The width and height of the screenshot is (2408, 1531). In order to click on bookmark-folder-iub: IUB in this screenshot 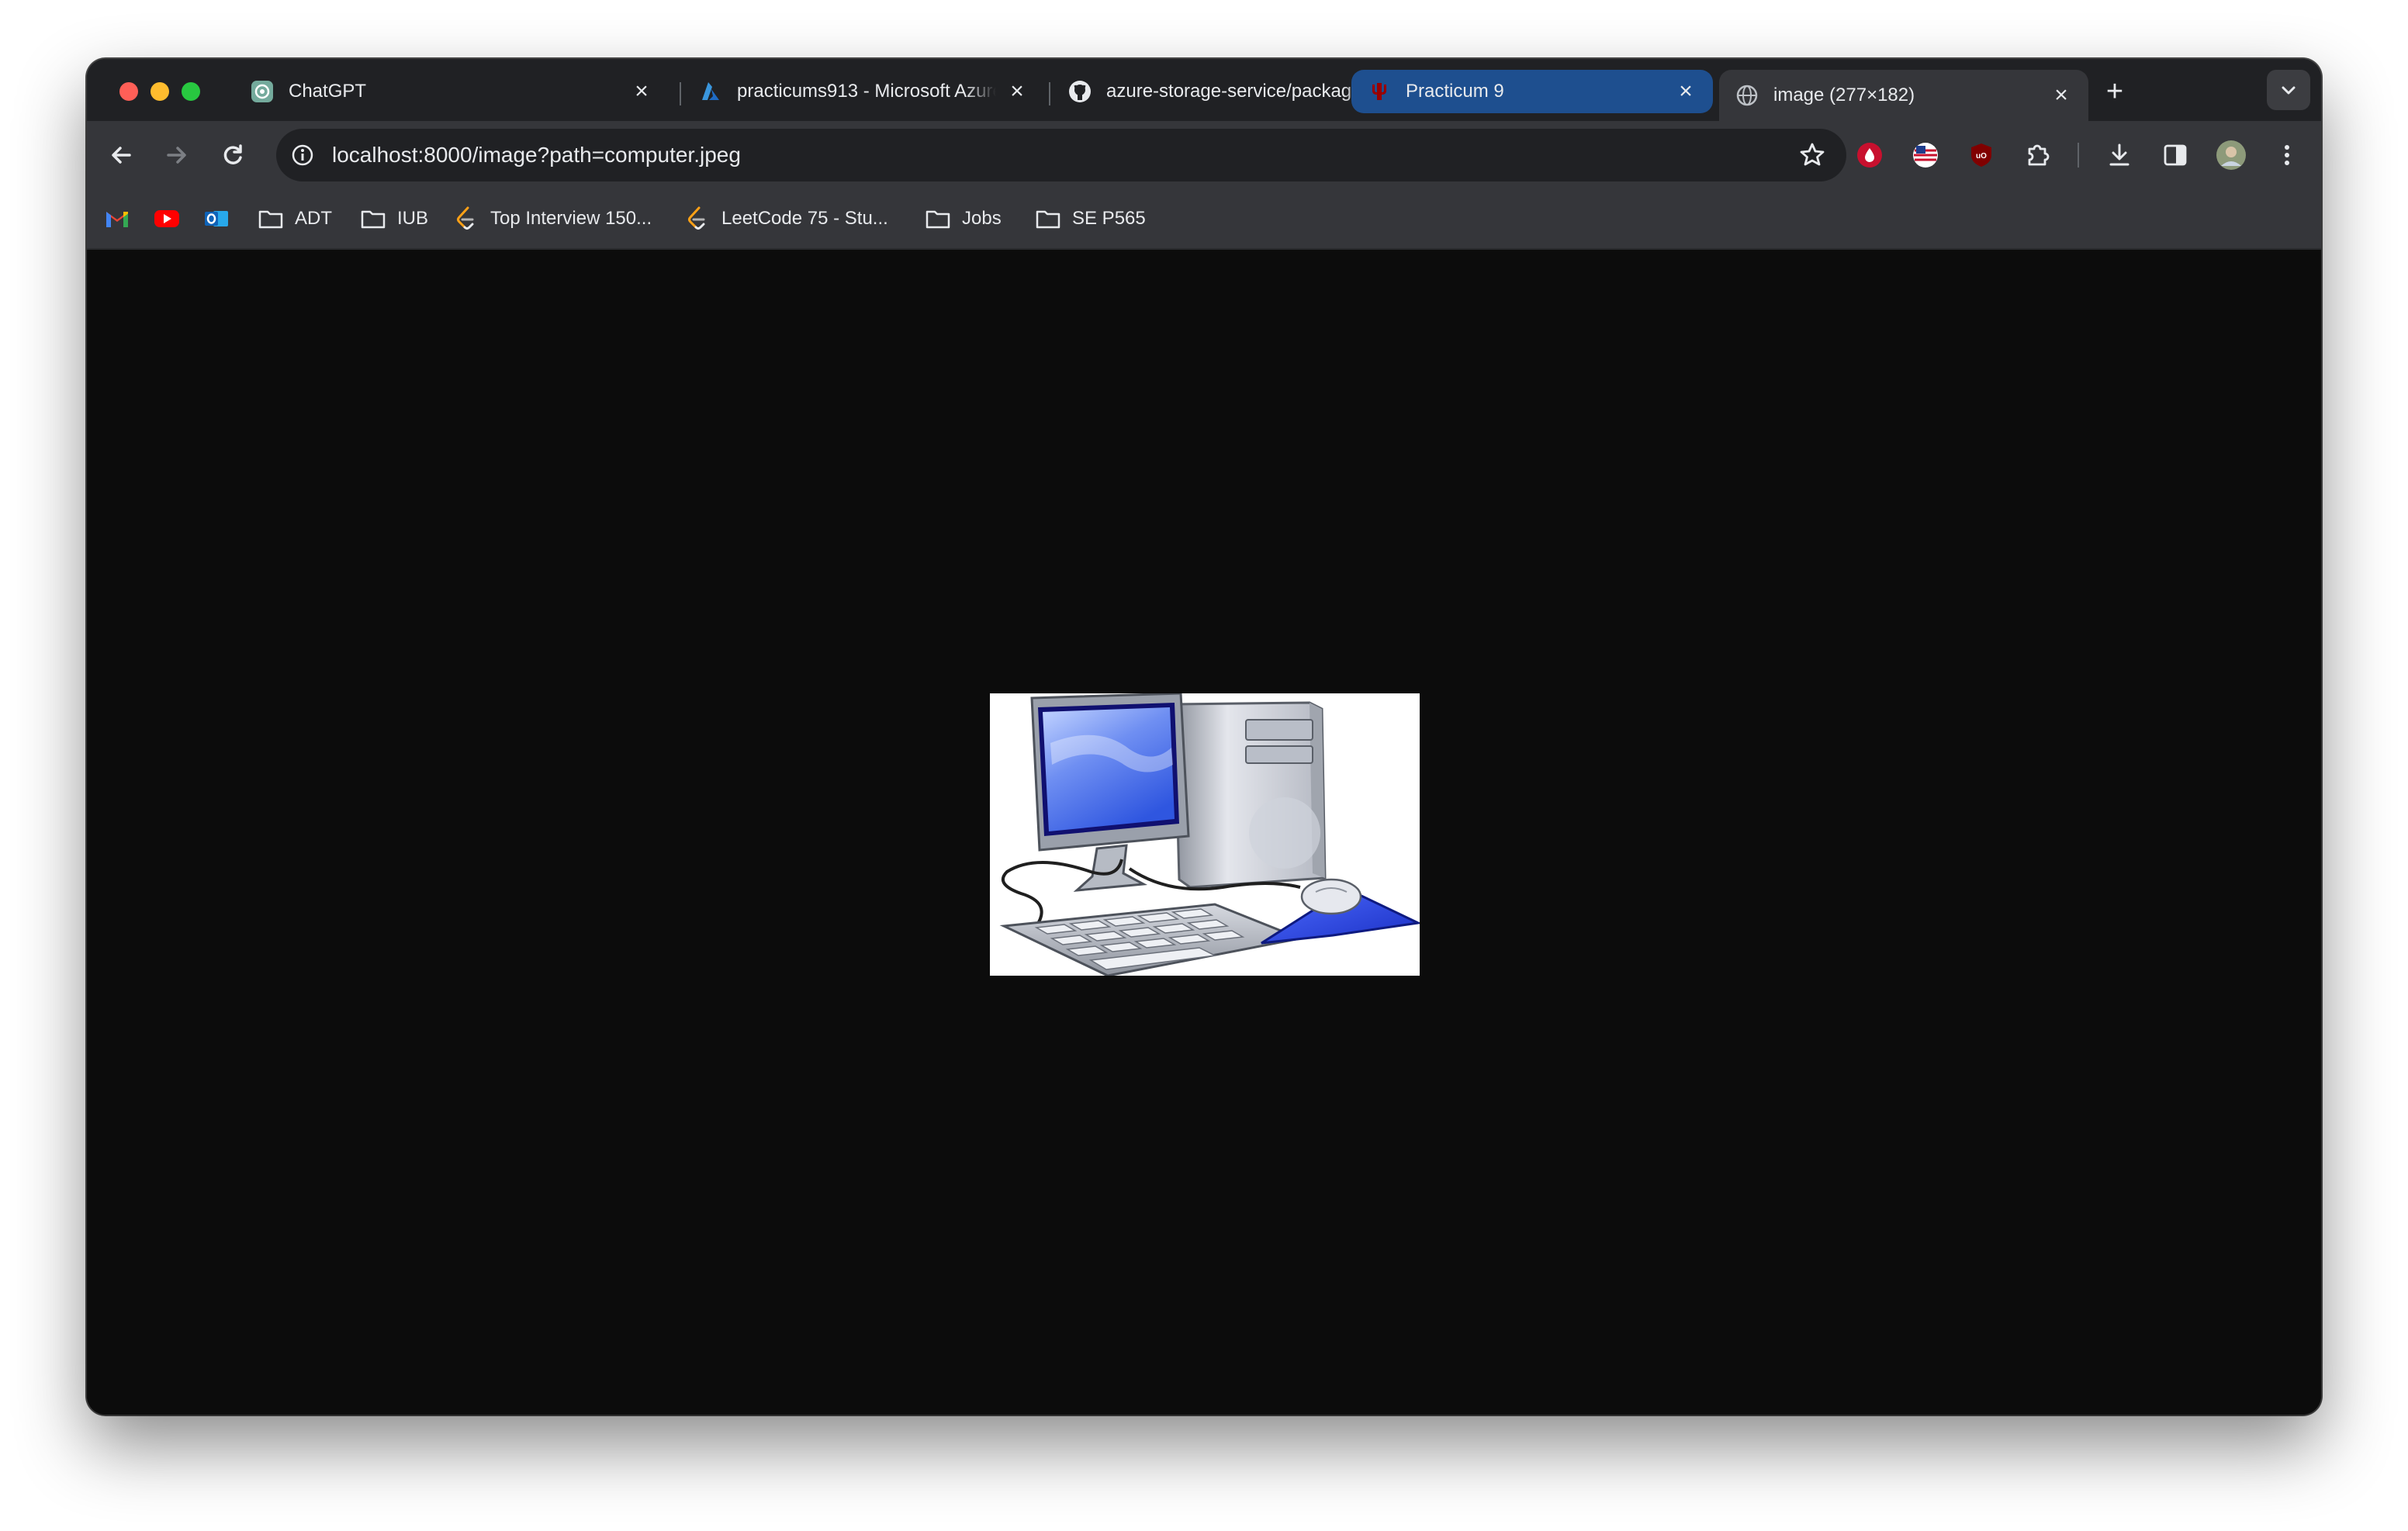, I will do `click(394, 218)`.